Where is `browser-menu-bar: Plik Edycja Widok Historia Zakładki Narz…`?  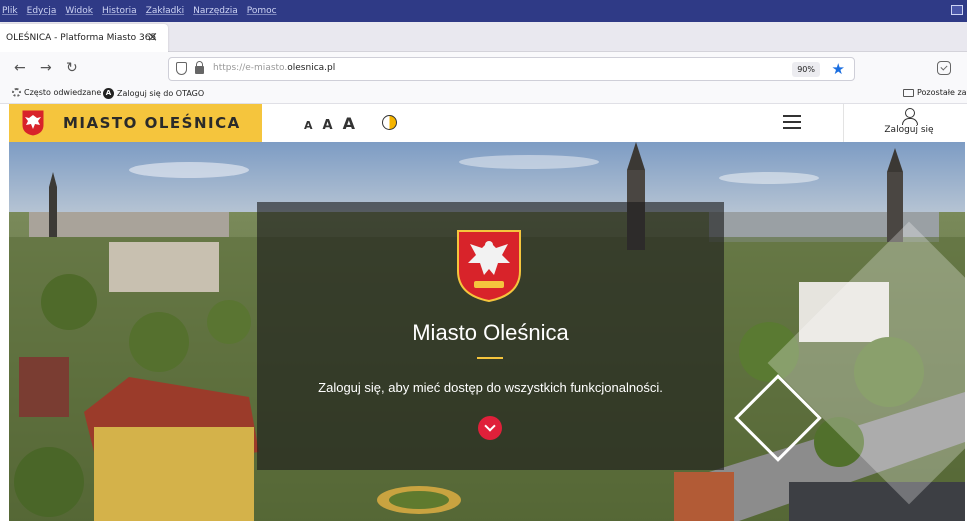
browser-menu-bar: Plik Edycja Widok Historia Zakładki Narz… is located at coordinates (483, 11).